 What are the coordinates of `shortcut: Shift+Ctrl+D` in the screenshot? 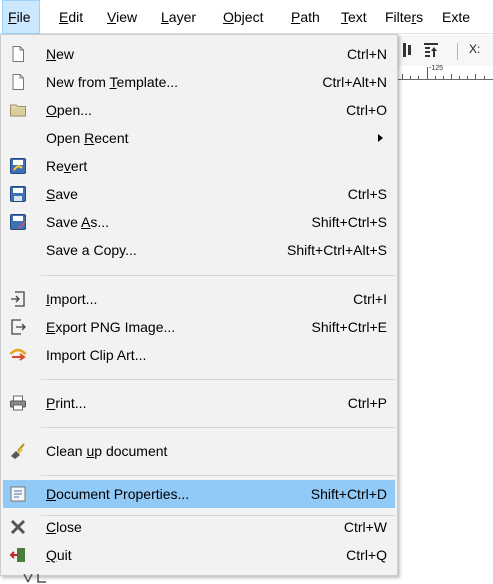 It's located at (348, 494).